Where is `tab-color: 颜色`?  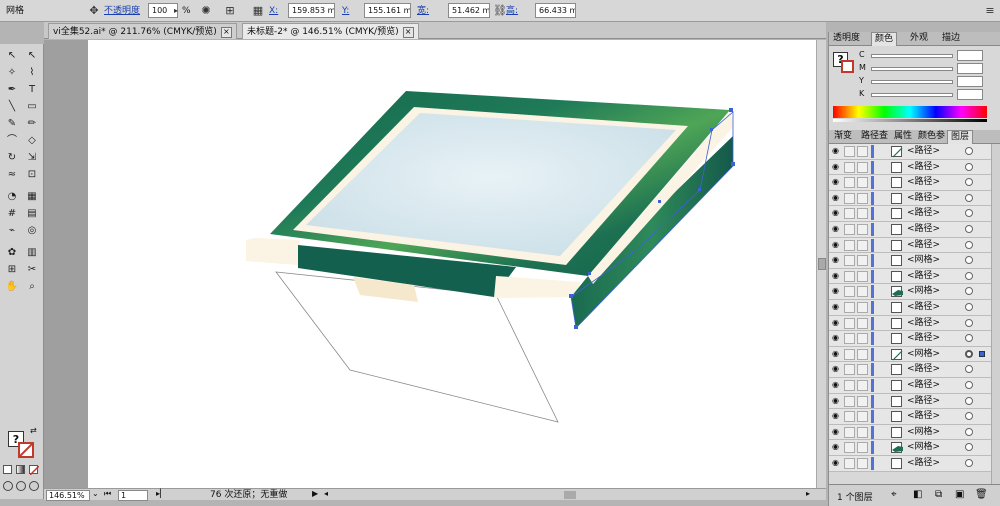 tab-color: 颜色 is located at coordinates (884, 39).